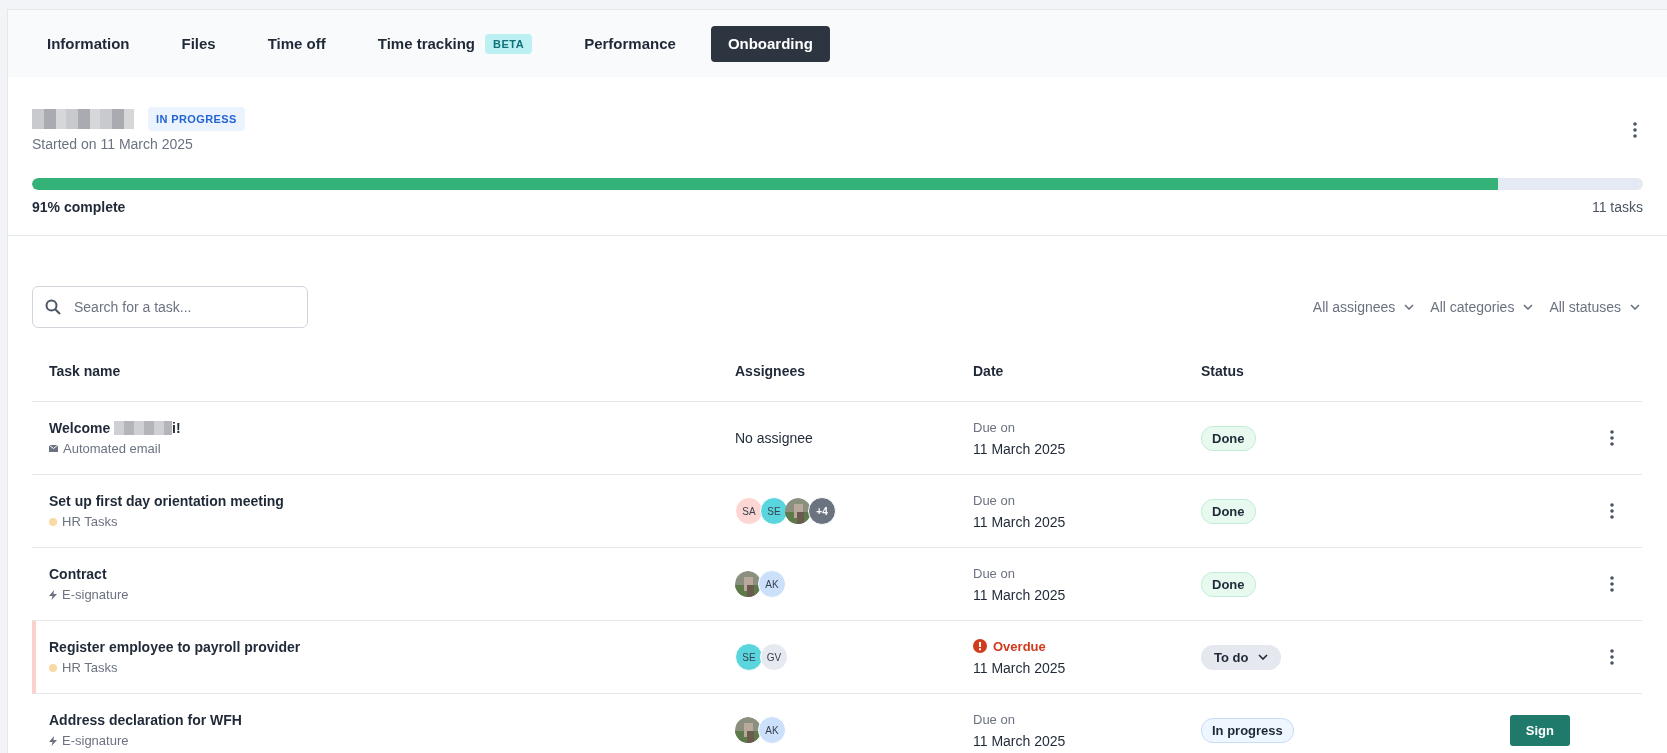 This screenshot has height=753, width=1667. I want to click on column-header: Assignees, so click(771, 371).